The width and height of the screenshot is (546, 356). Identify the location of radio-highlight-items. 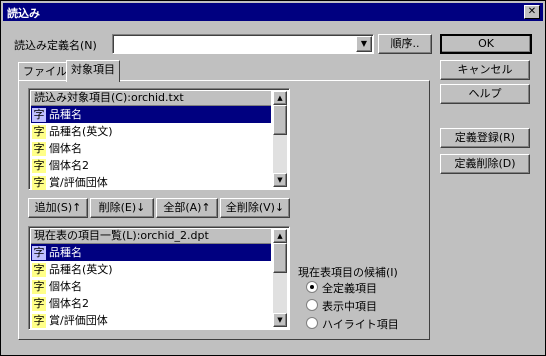
(312, 323).